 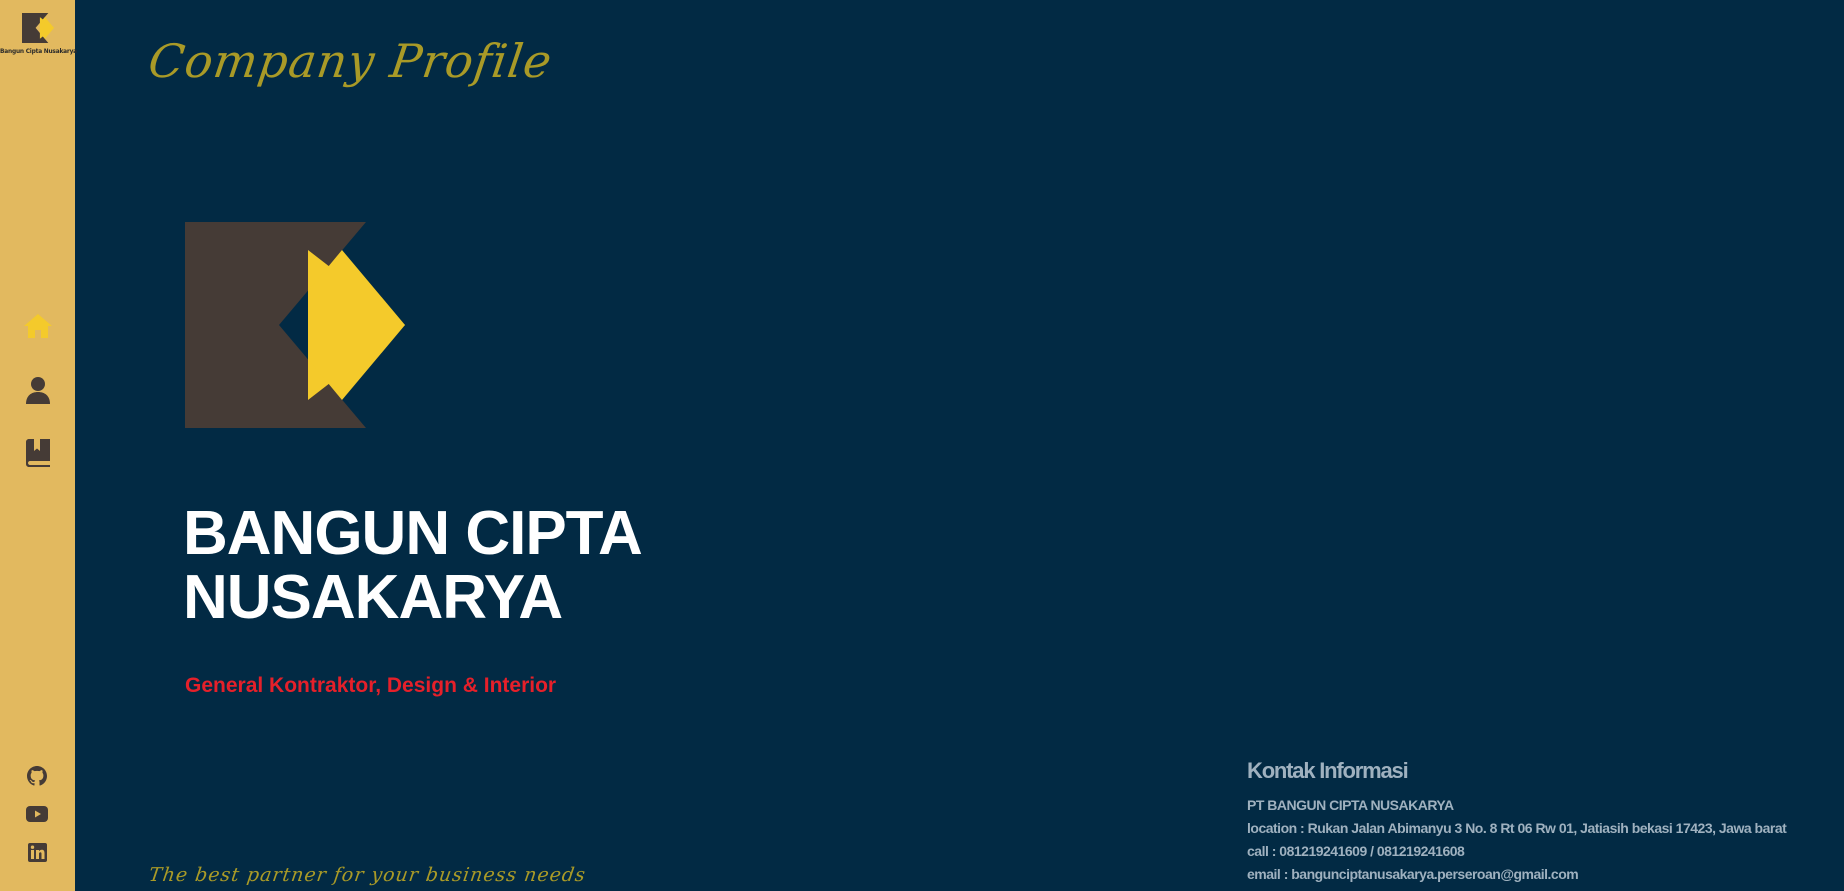 I want to click on contact-phone: call : 081219241609 / 081219241608, so click(x=1356, y=851).